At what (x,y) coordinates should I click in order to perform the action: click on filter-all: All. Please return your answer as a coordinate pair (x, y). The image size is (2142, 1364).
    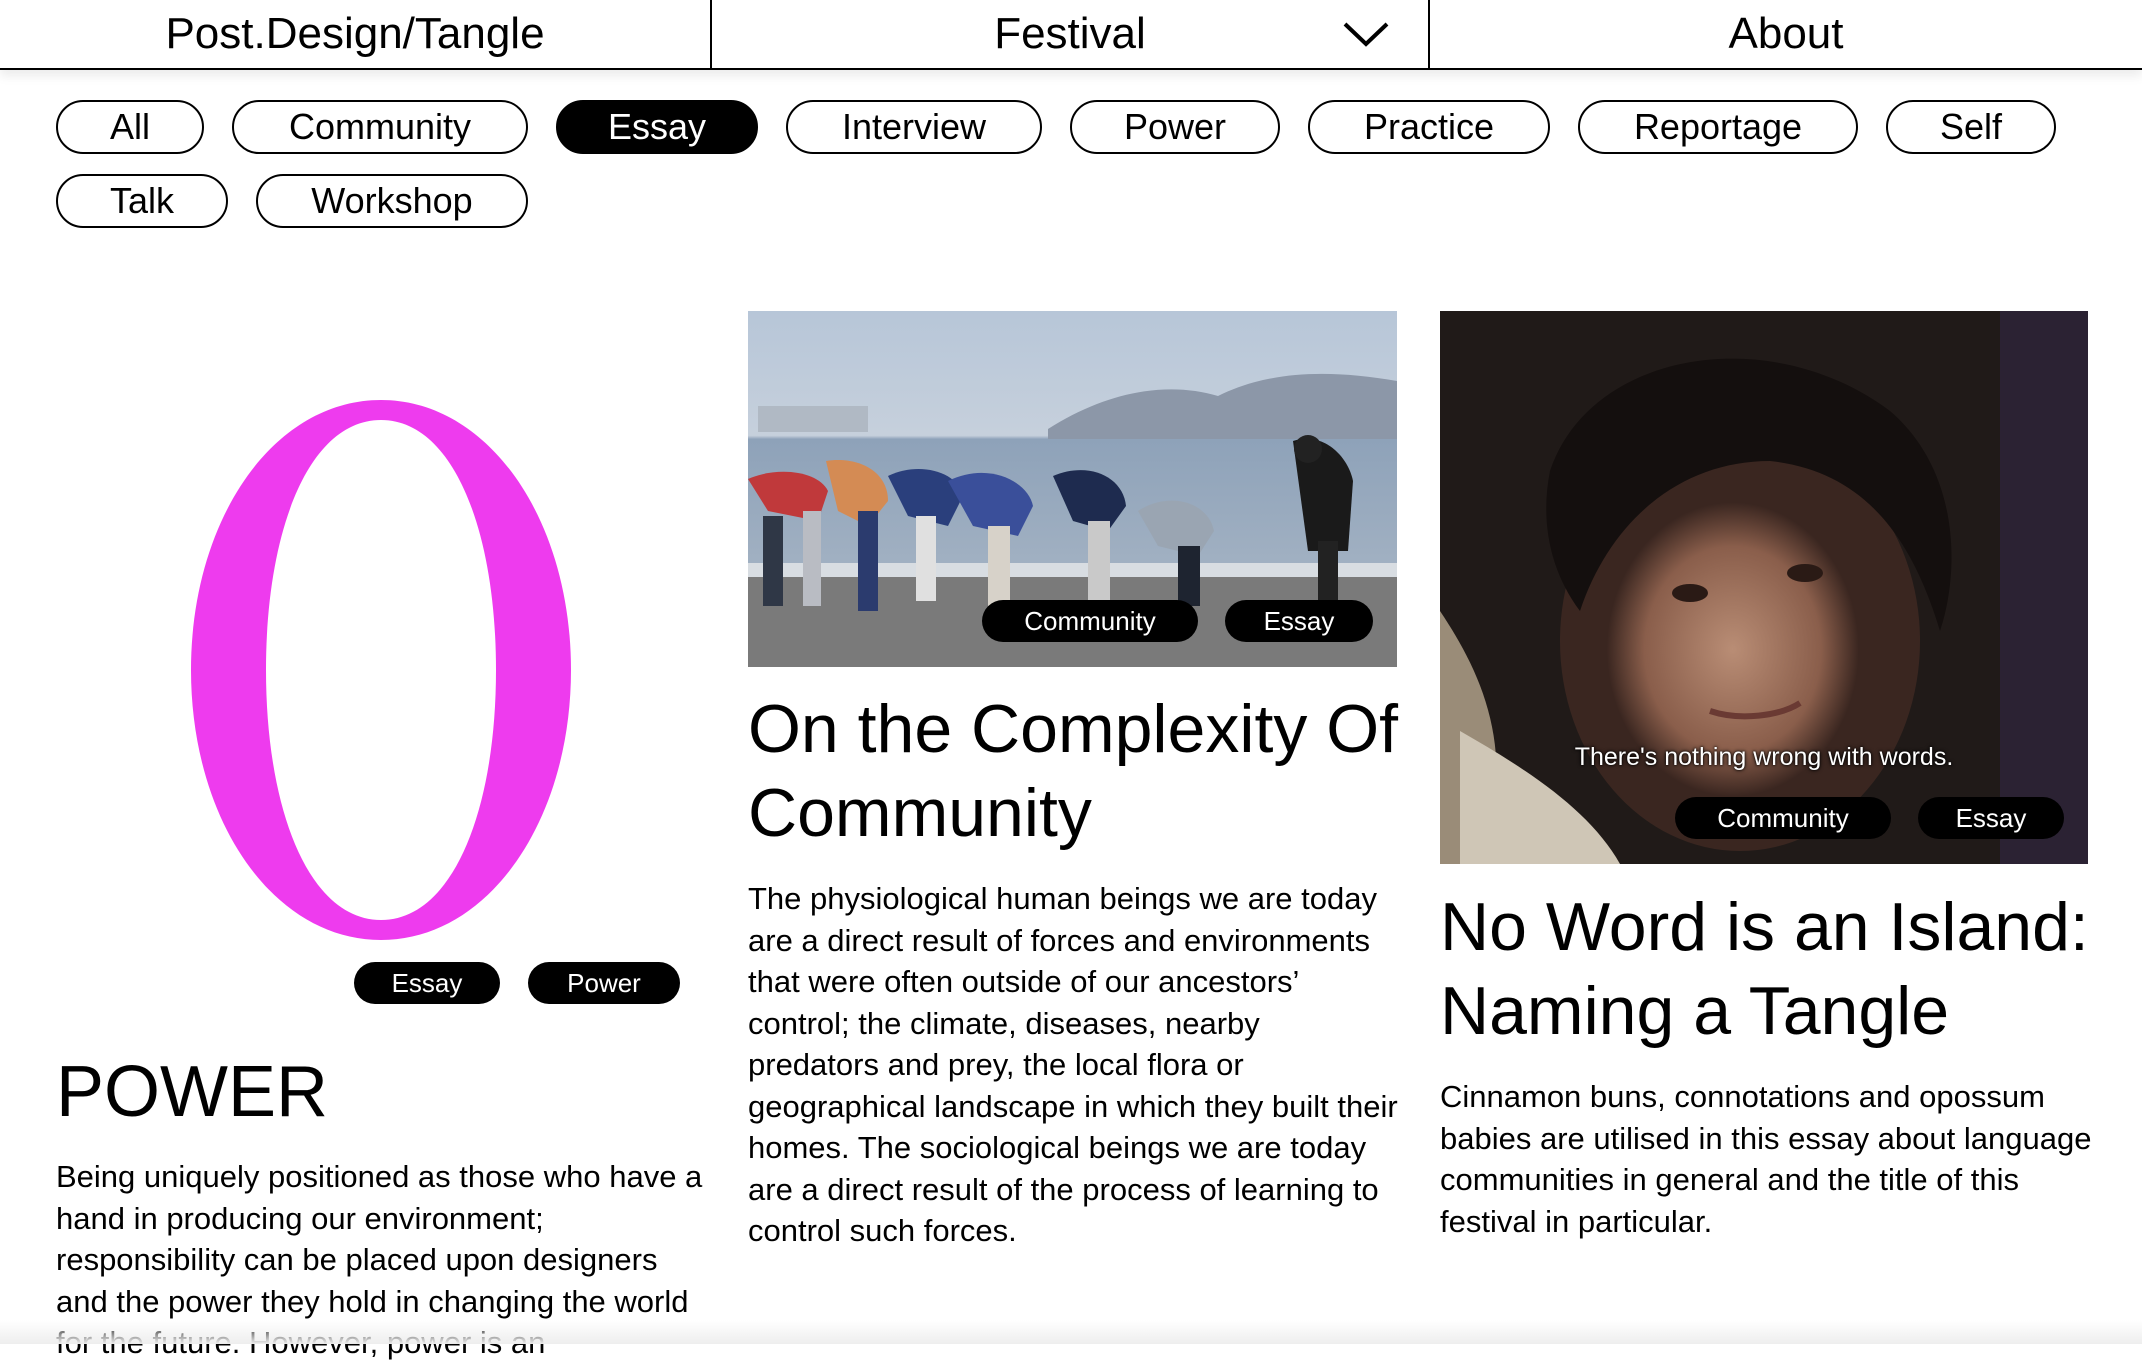
    Looking at the image, I should click on (130, 127).